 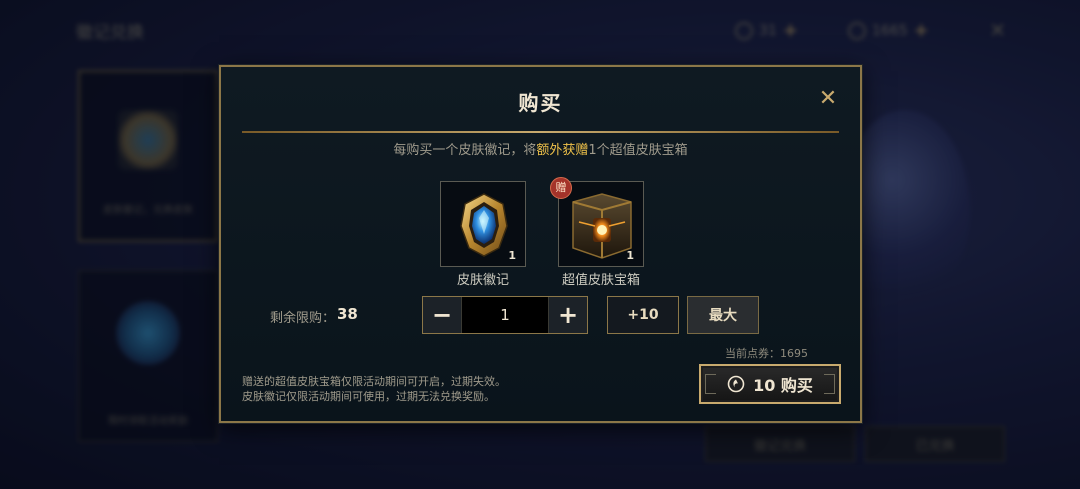 I want to click on buy-button: 10 购买, so click(x=770, y=384).